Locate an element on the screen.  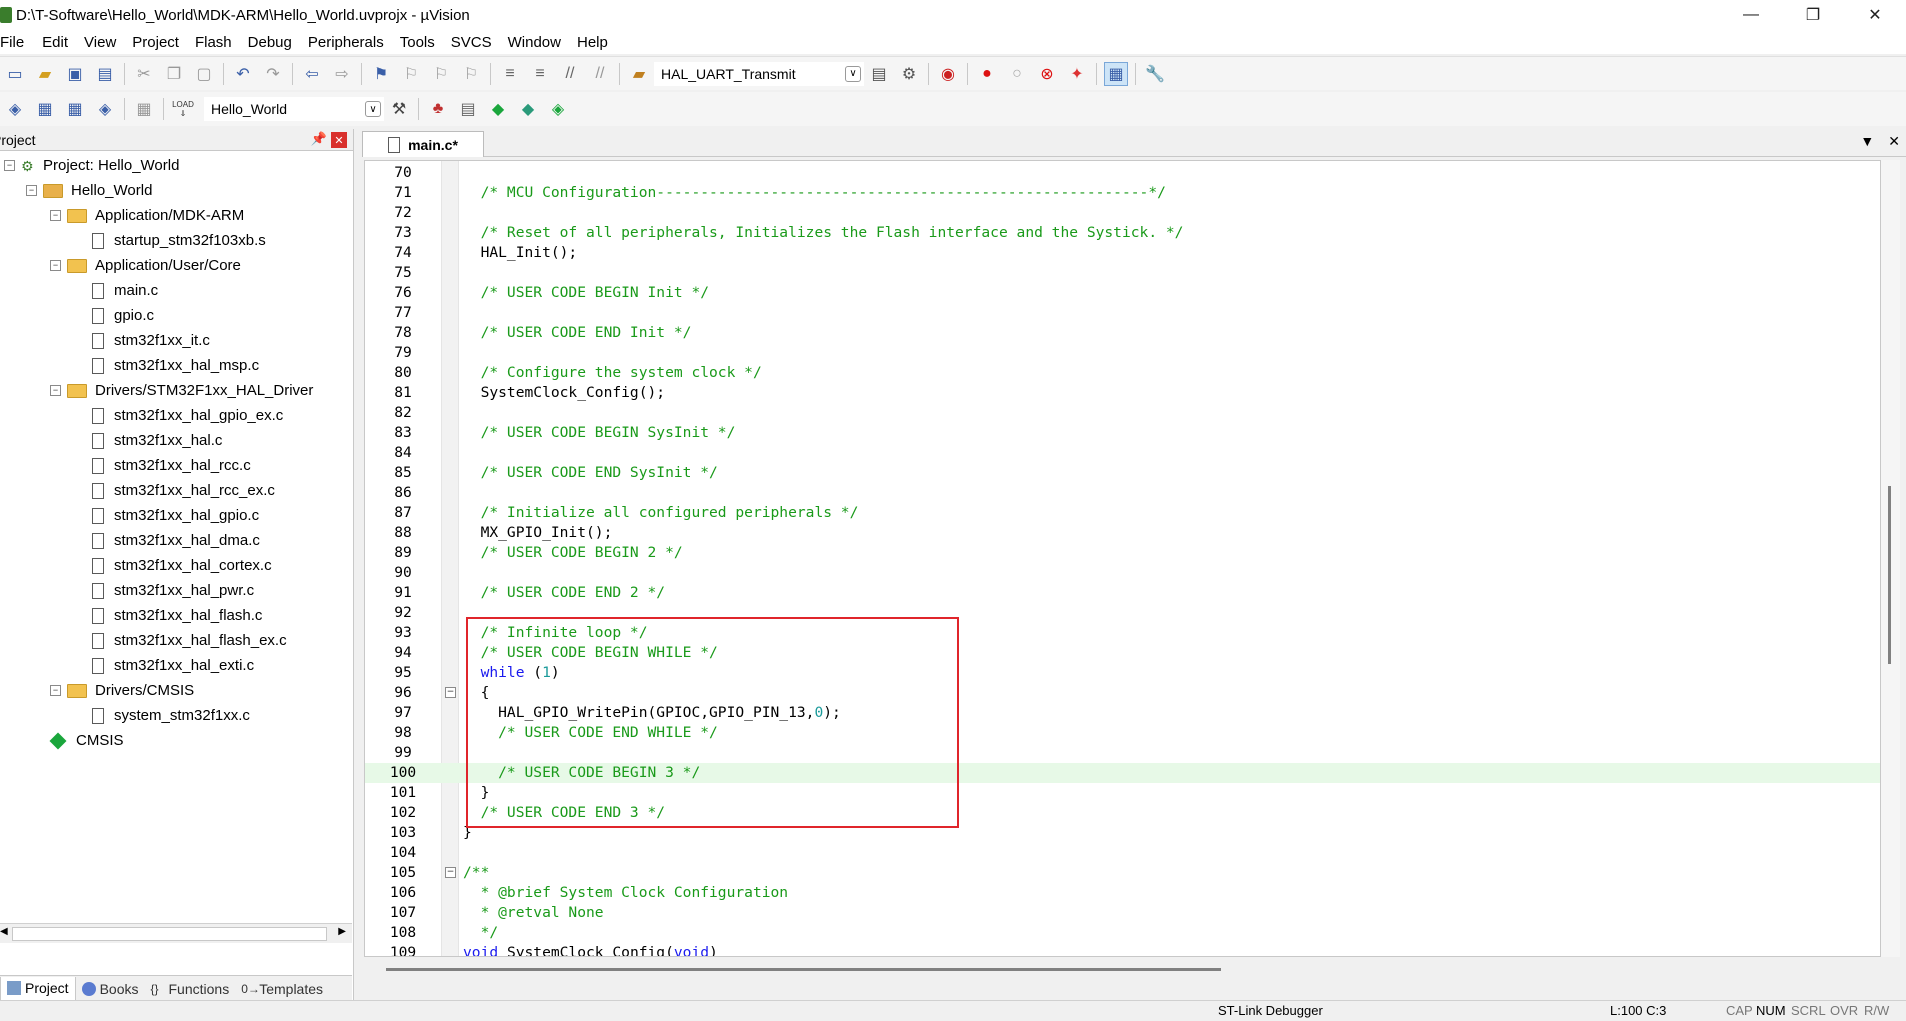
manage-project-items-icon: ♣ is located at coordinates (438, 109).